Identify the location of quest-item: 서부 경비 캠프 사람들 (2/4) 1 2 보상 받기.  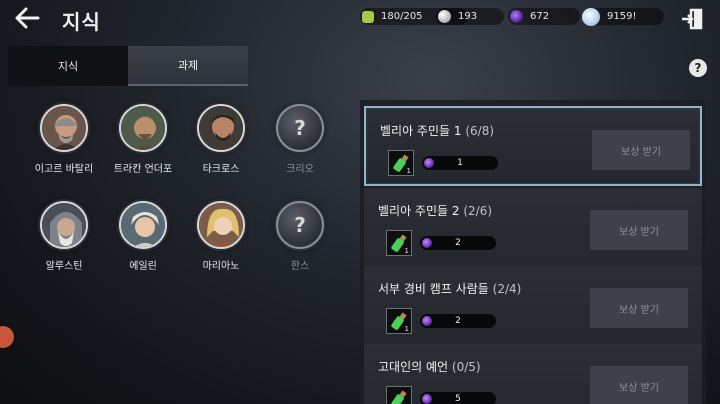
(533, 306).